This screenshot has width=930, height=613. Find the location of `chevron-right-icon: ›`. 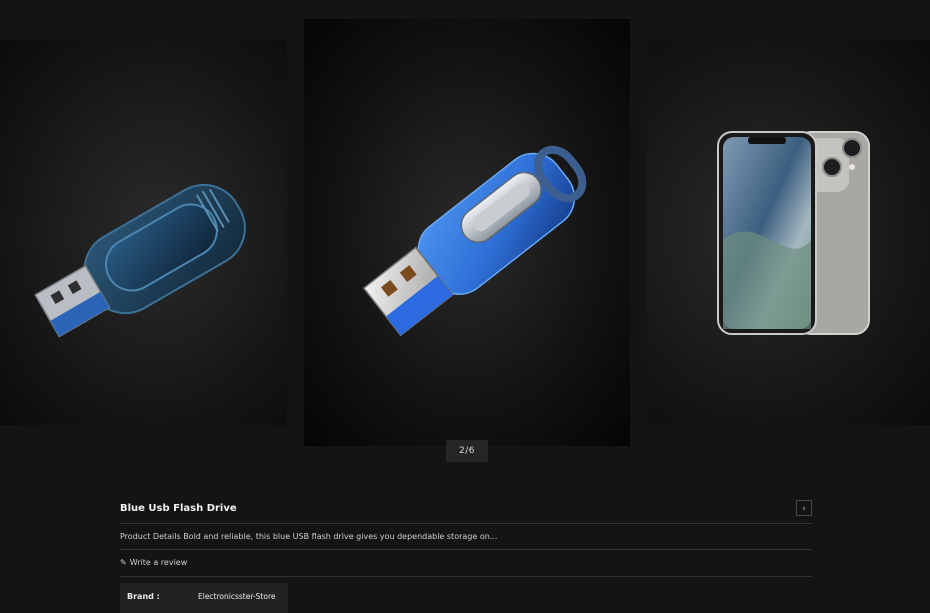

chevron-right-icon: › is located at coordinates (804, 509).